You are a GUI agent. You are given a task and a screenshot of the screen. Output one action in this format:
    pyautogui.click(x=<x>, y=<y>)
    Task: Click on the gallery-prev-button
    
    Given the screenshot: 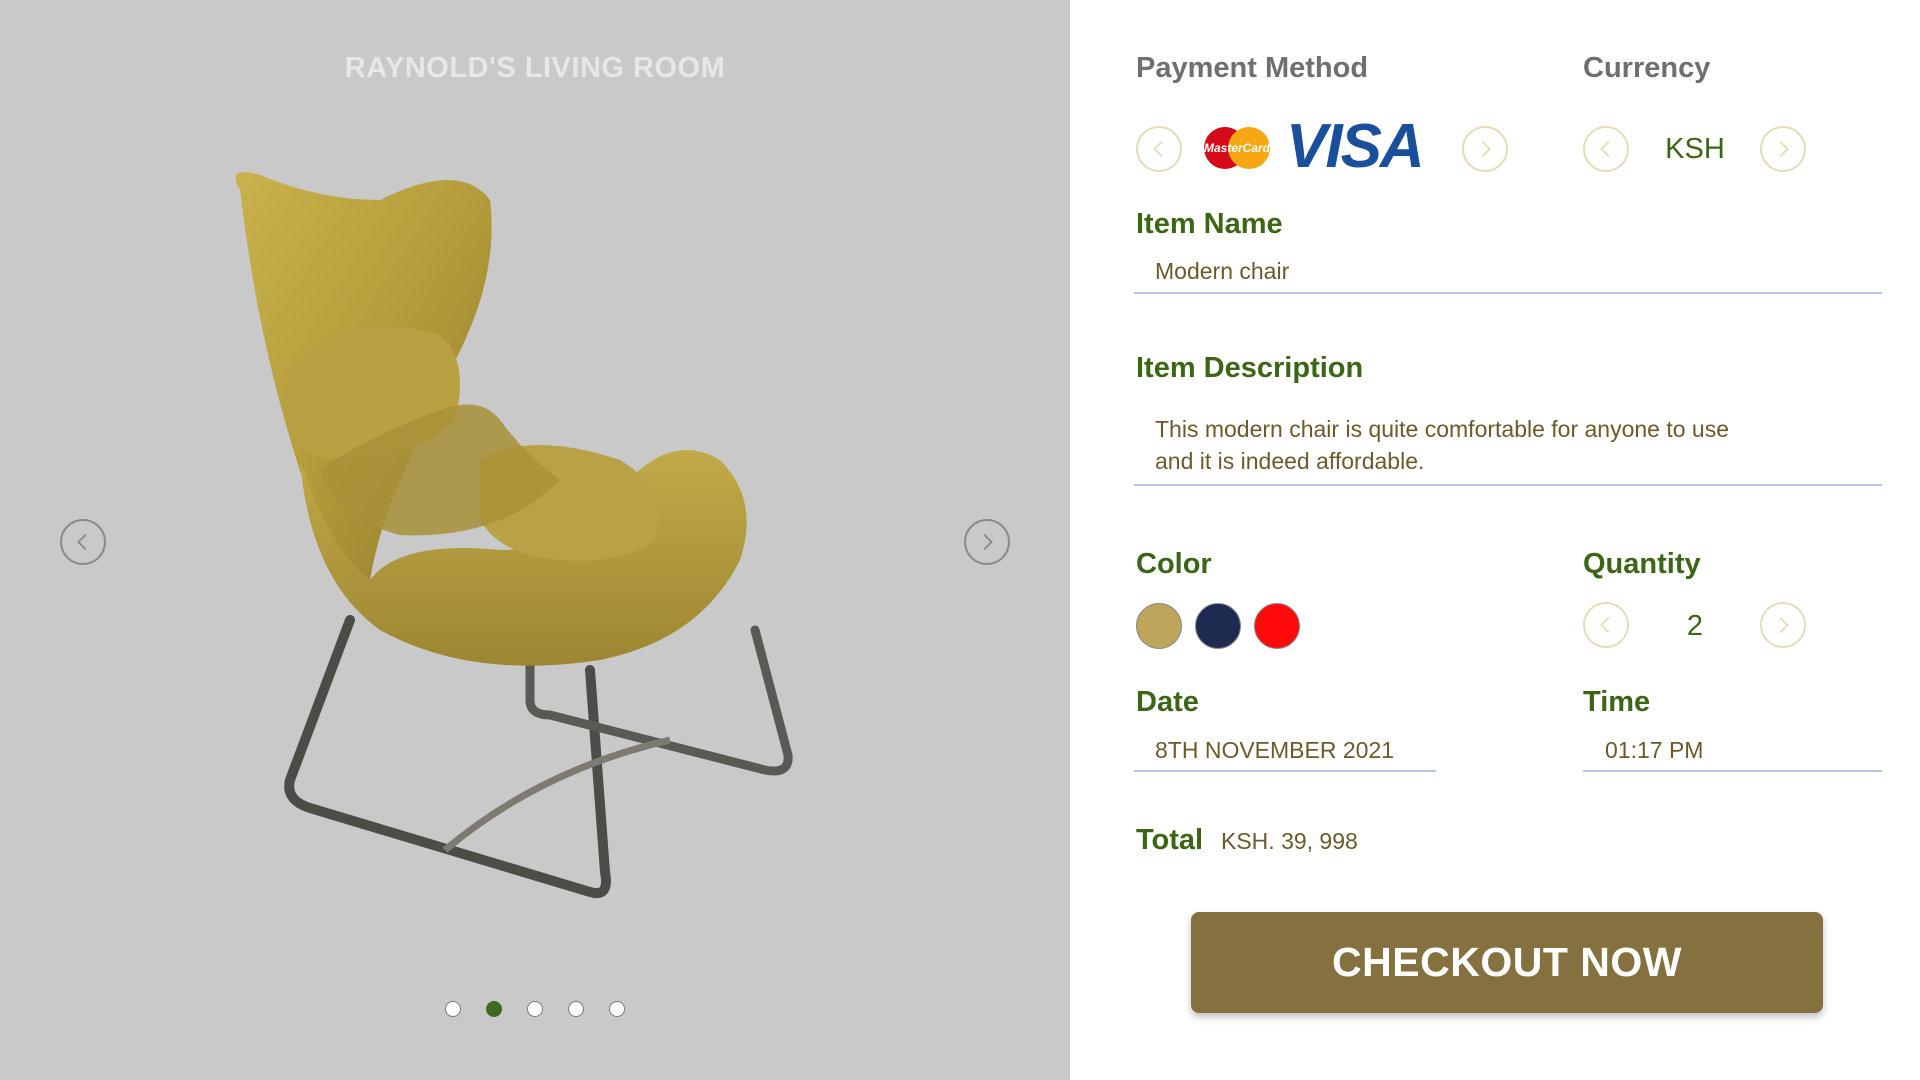 What is the action you would take?
    pyautogui.click(x=83, y=542)
    